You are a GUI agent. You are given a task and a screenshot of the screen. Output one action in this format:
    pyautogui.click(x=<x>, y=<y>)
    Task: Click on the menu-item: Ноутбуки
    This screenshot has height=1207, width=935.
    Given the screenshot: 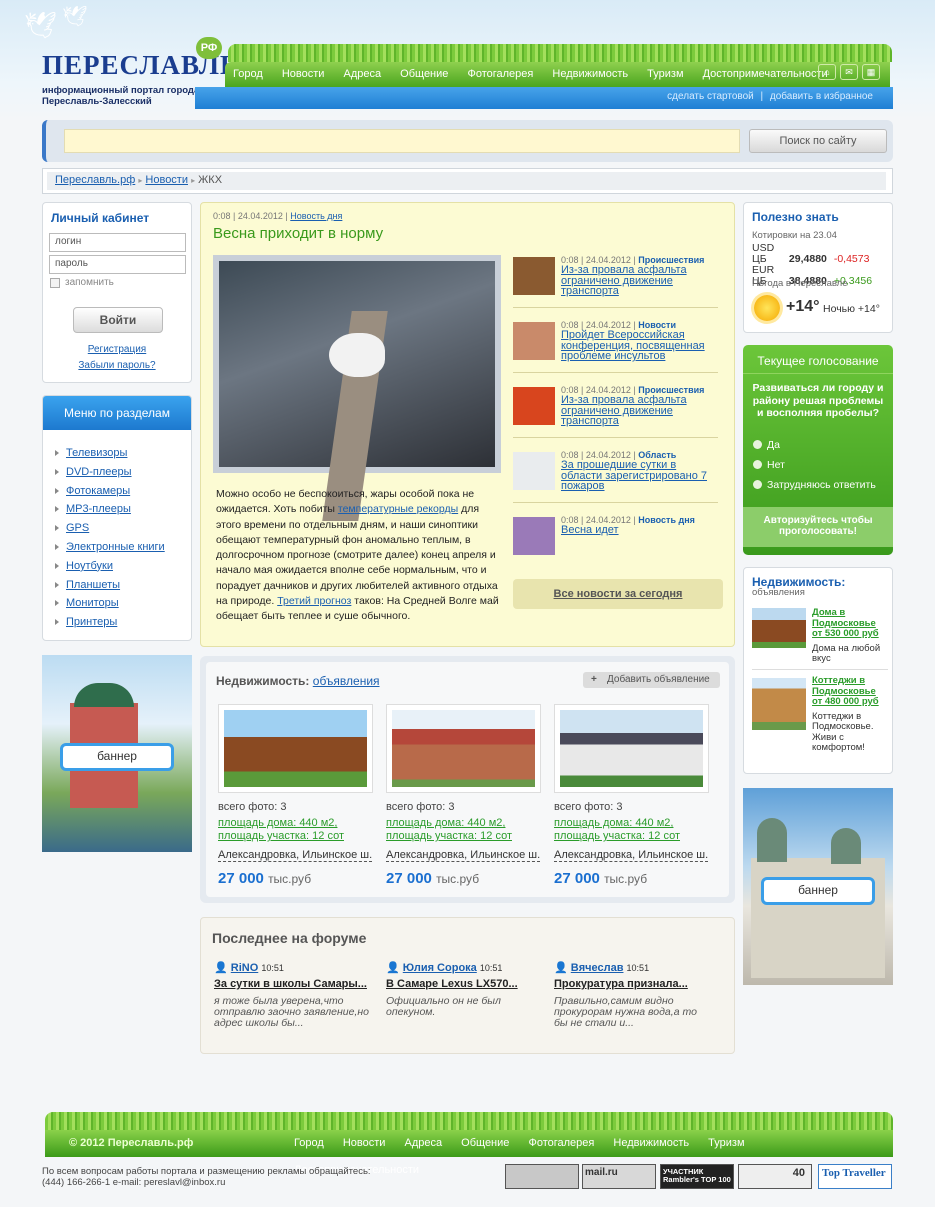 What is the action you would take?
    pyautogui.click(x=122, y=566)
    